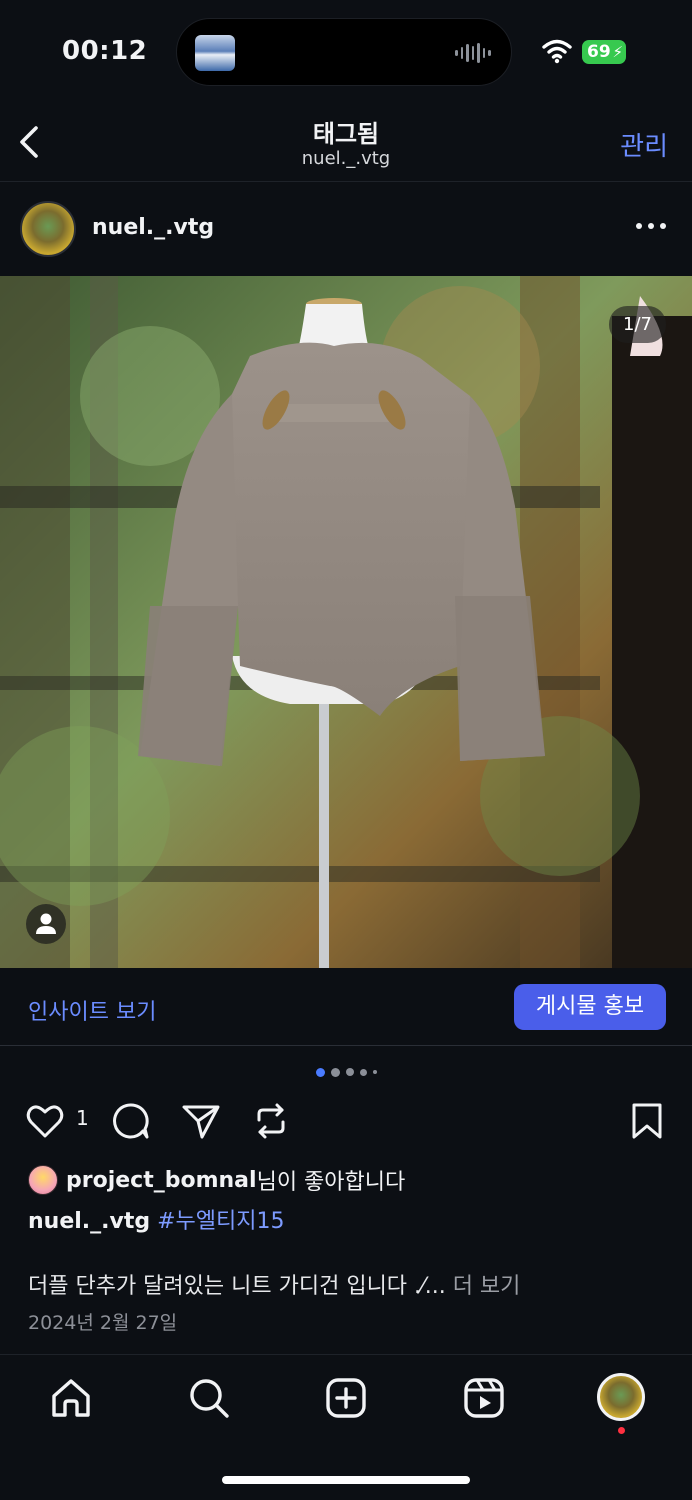  I want to click on bookmark-icon, so click(647, 1121).